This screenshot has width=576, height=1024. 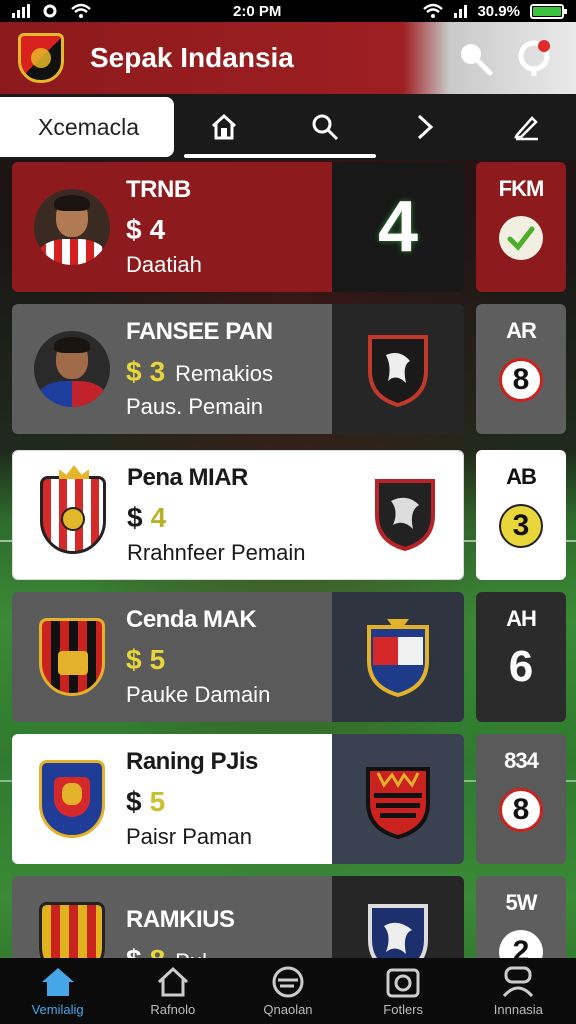 I want to click on tab-bar: Xcemacla, so click(x=288, y=127).